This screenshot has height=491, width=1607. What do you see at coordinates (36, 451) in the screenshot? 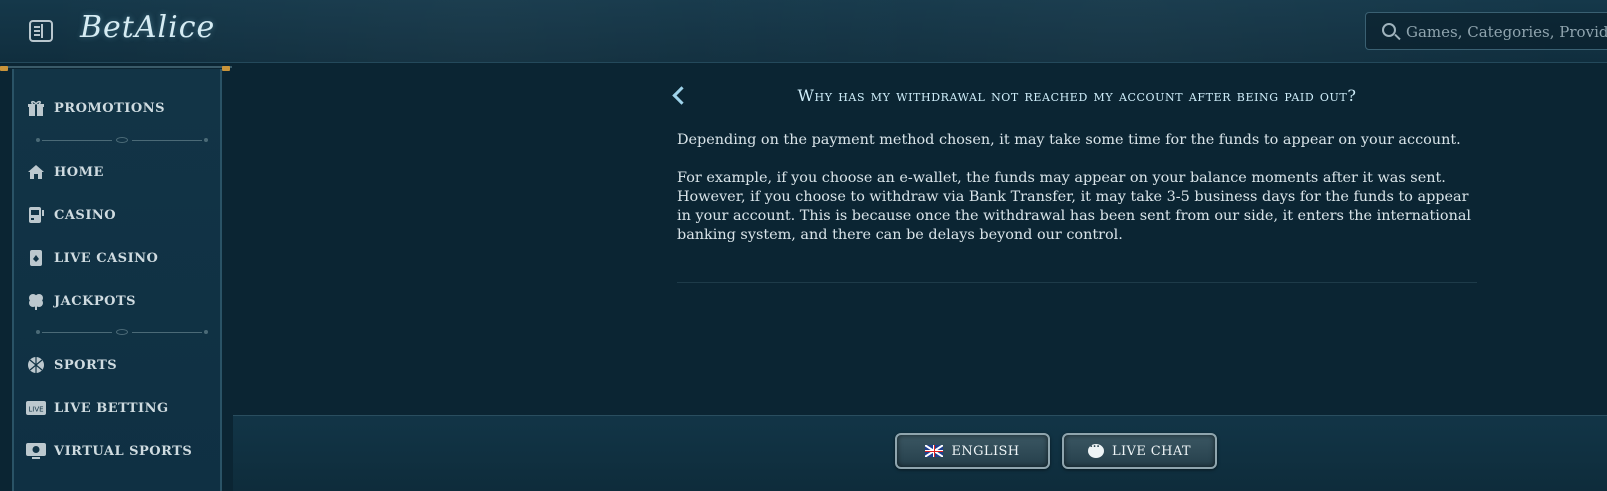
I see `virtual-sports-icon` at bounding box center [36, 451].